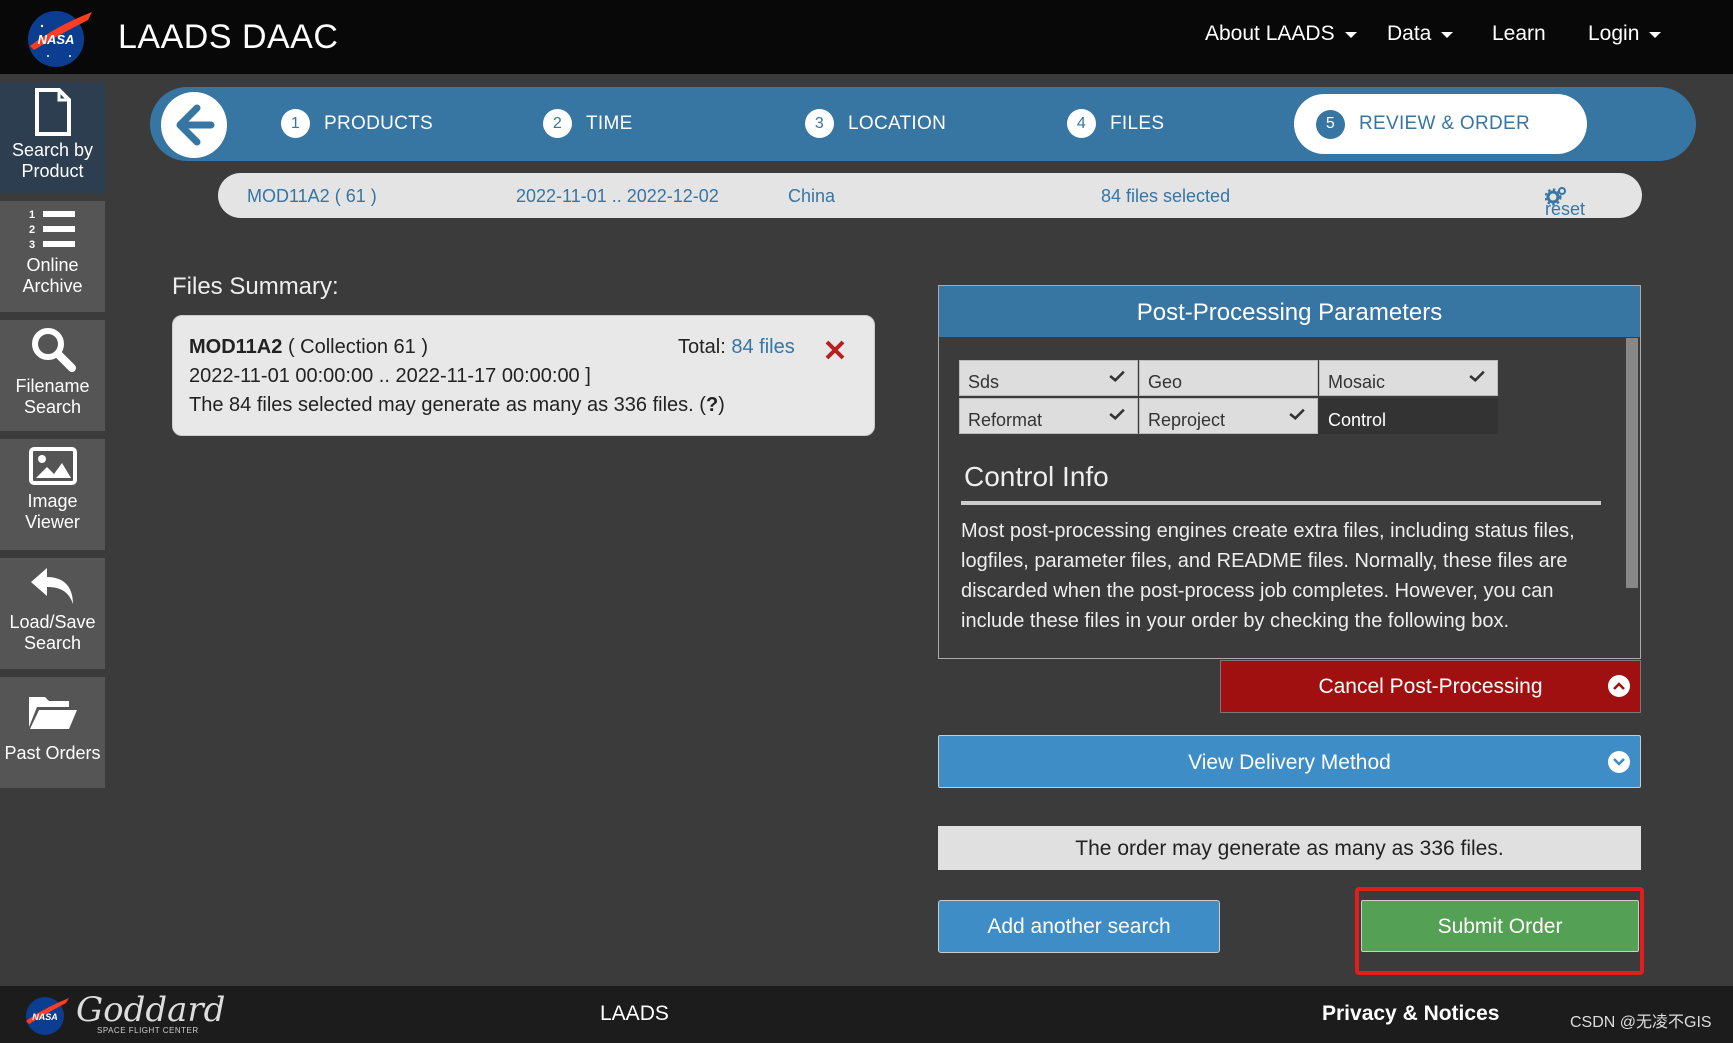 Image resolution: width=1733 pixels, height=1043 pixels. I want to click on step-number: 4, so click(1081, 123).